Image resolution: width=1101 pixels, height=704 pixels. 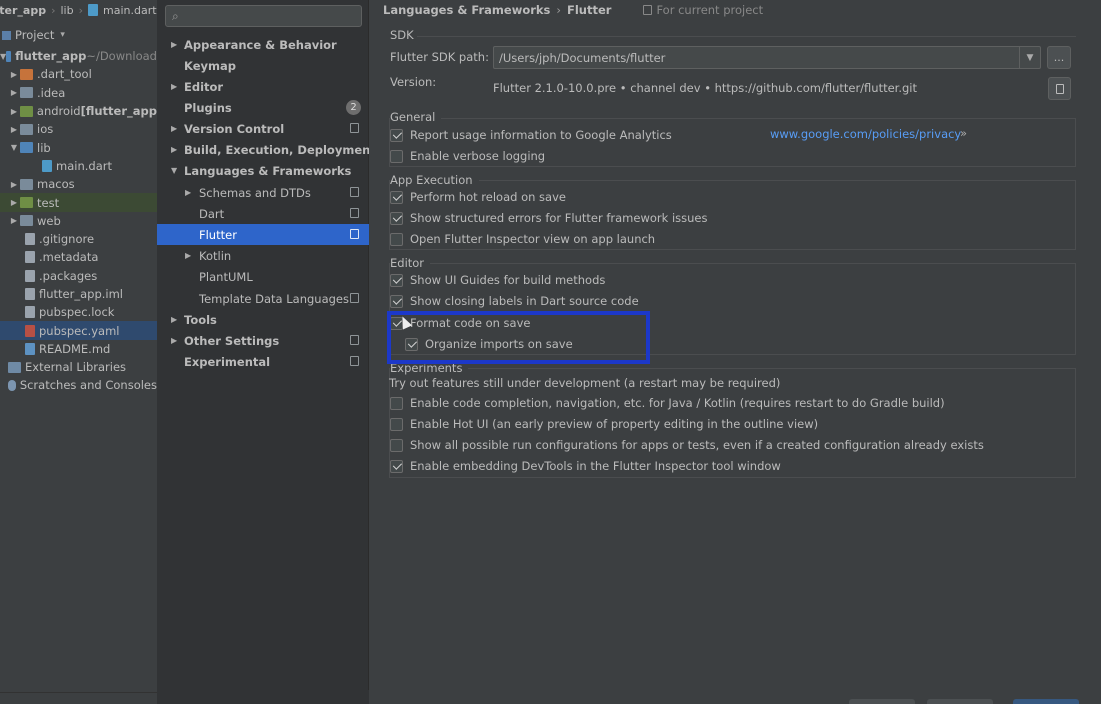 What do you see at coordinates (266, 149) in the screenshot?
I see `nav-item-build: ▶ Build, Execution, Deployment` at bounding box center [266, 149].